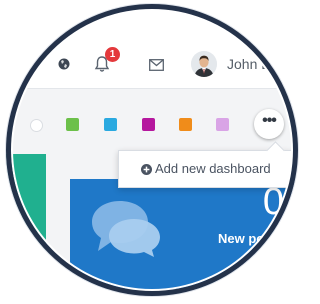 The height and width of the screenshot is (304, 320). Describe the element at coordinates (251, 238) in the screenshot. I see `posts-label: New posts` at that location.